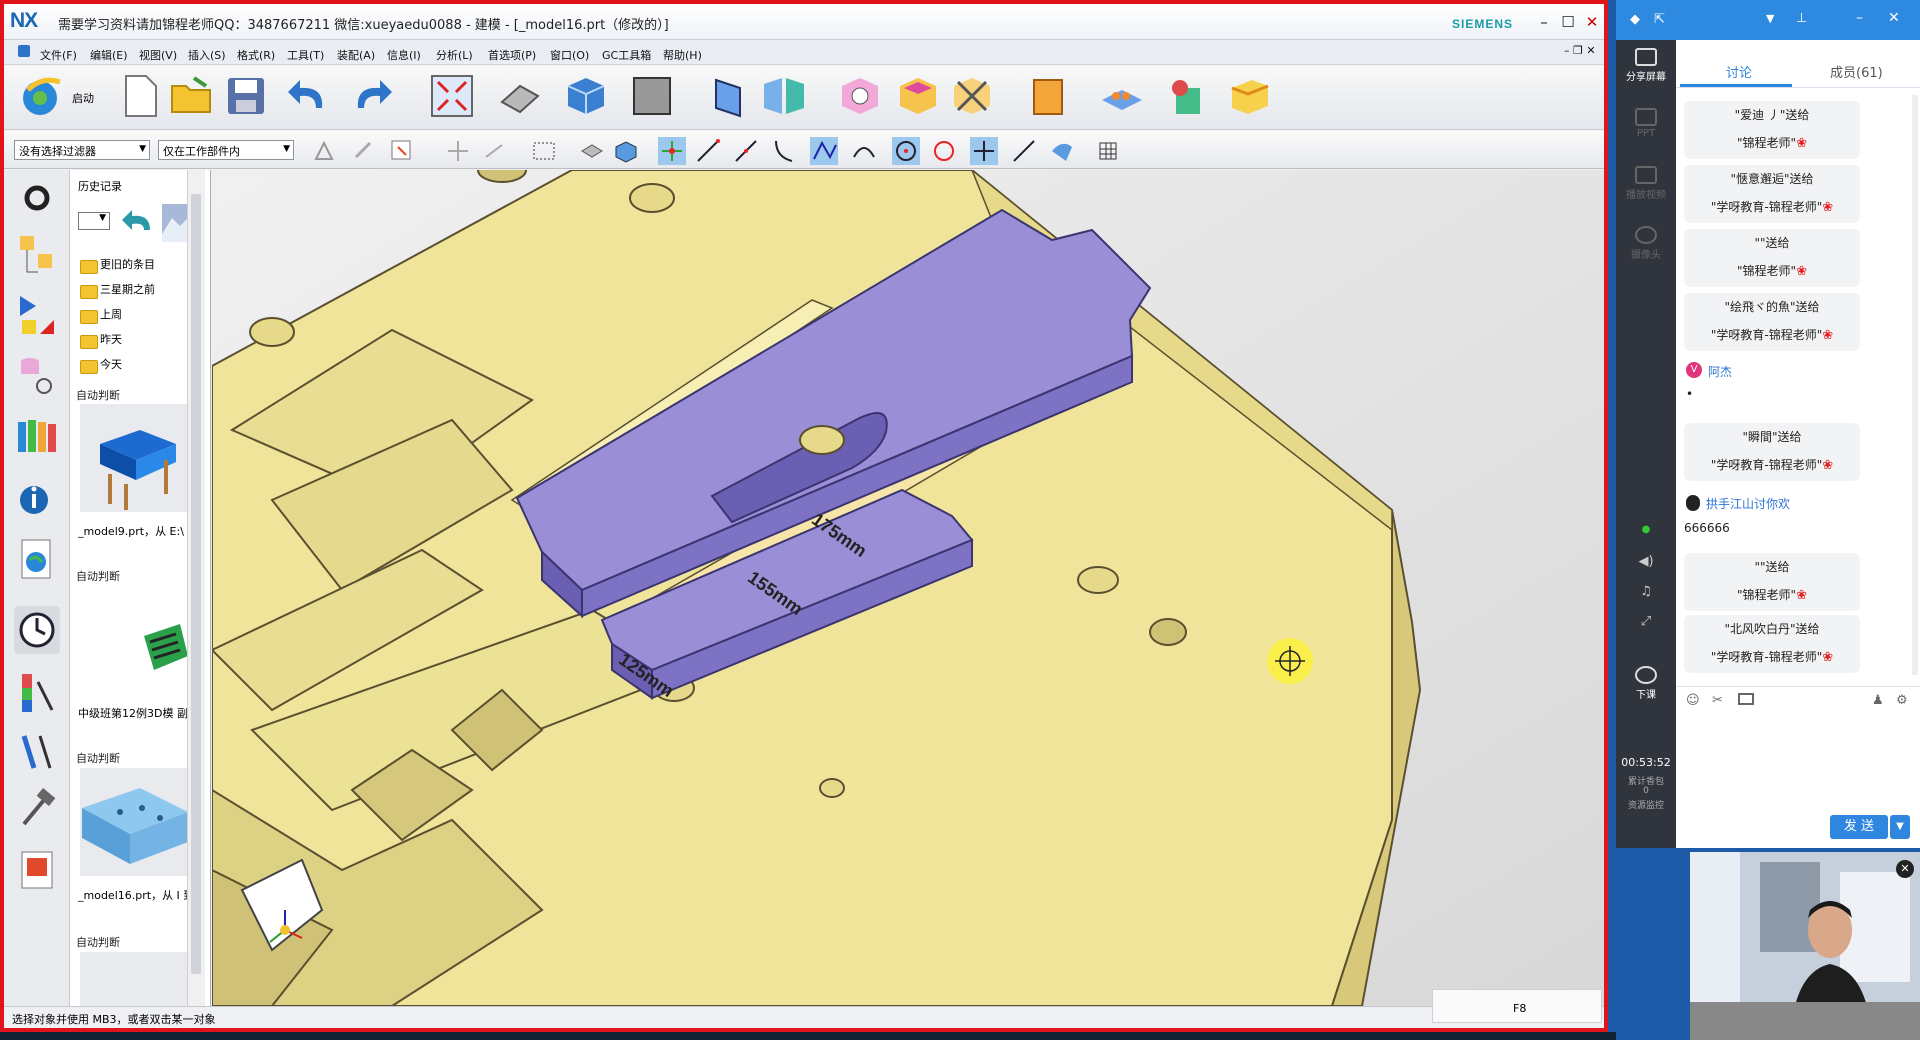 This screenshot has width=1920, height=1040. Describe the element at coordinates (592, 151) in the screenshot. I see `face-select-icon` at that location.